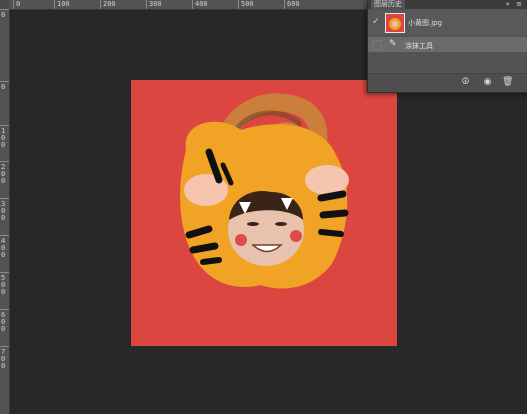  What do you see at coordinates (376, 22) in the screenshot?
I see `eye-icon: ✓` at bounding box center [376, 22].